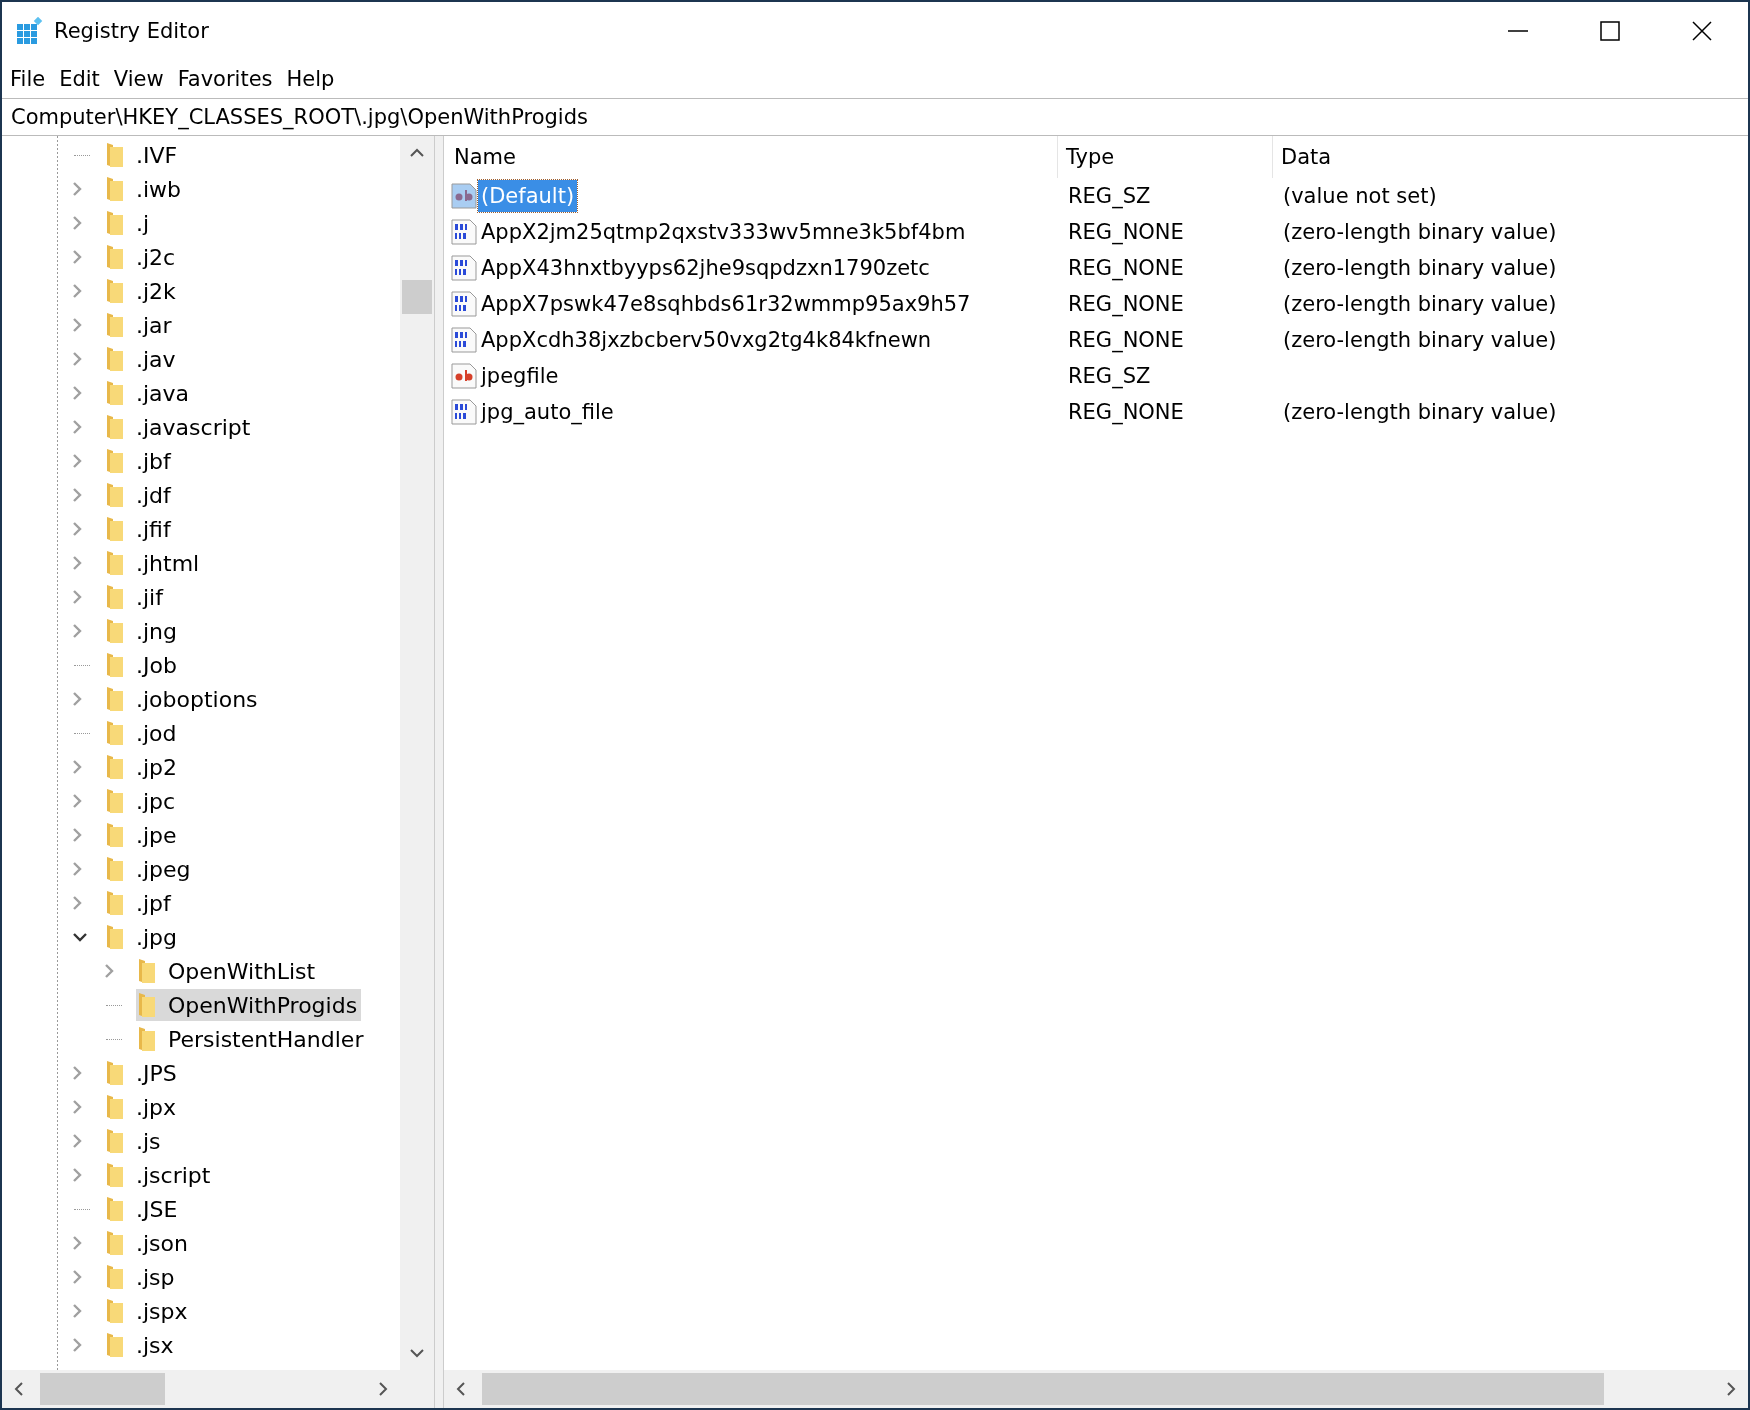 This screenshot has width=1750, height=1410. Describe the element at coordinates (149, 393) in the screenshot. I see `tree-item: .java` at that location.